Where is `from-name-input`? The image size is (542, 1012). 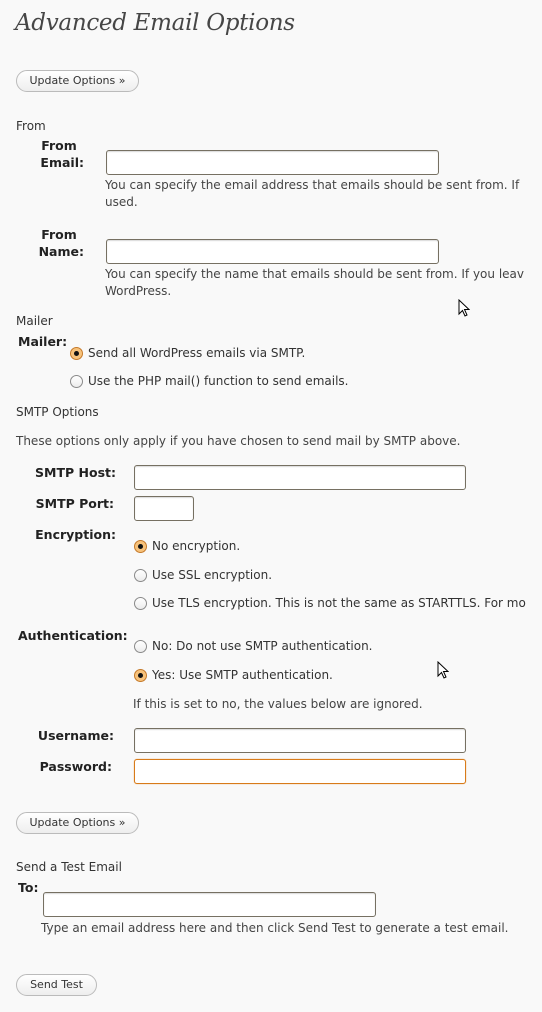
from-name-input is located at coordinates (272, 251).